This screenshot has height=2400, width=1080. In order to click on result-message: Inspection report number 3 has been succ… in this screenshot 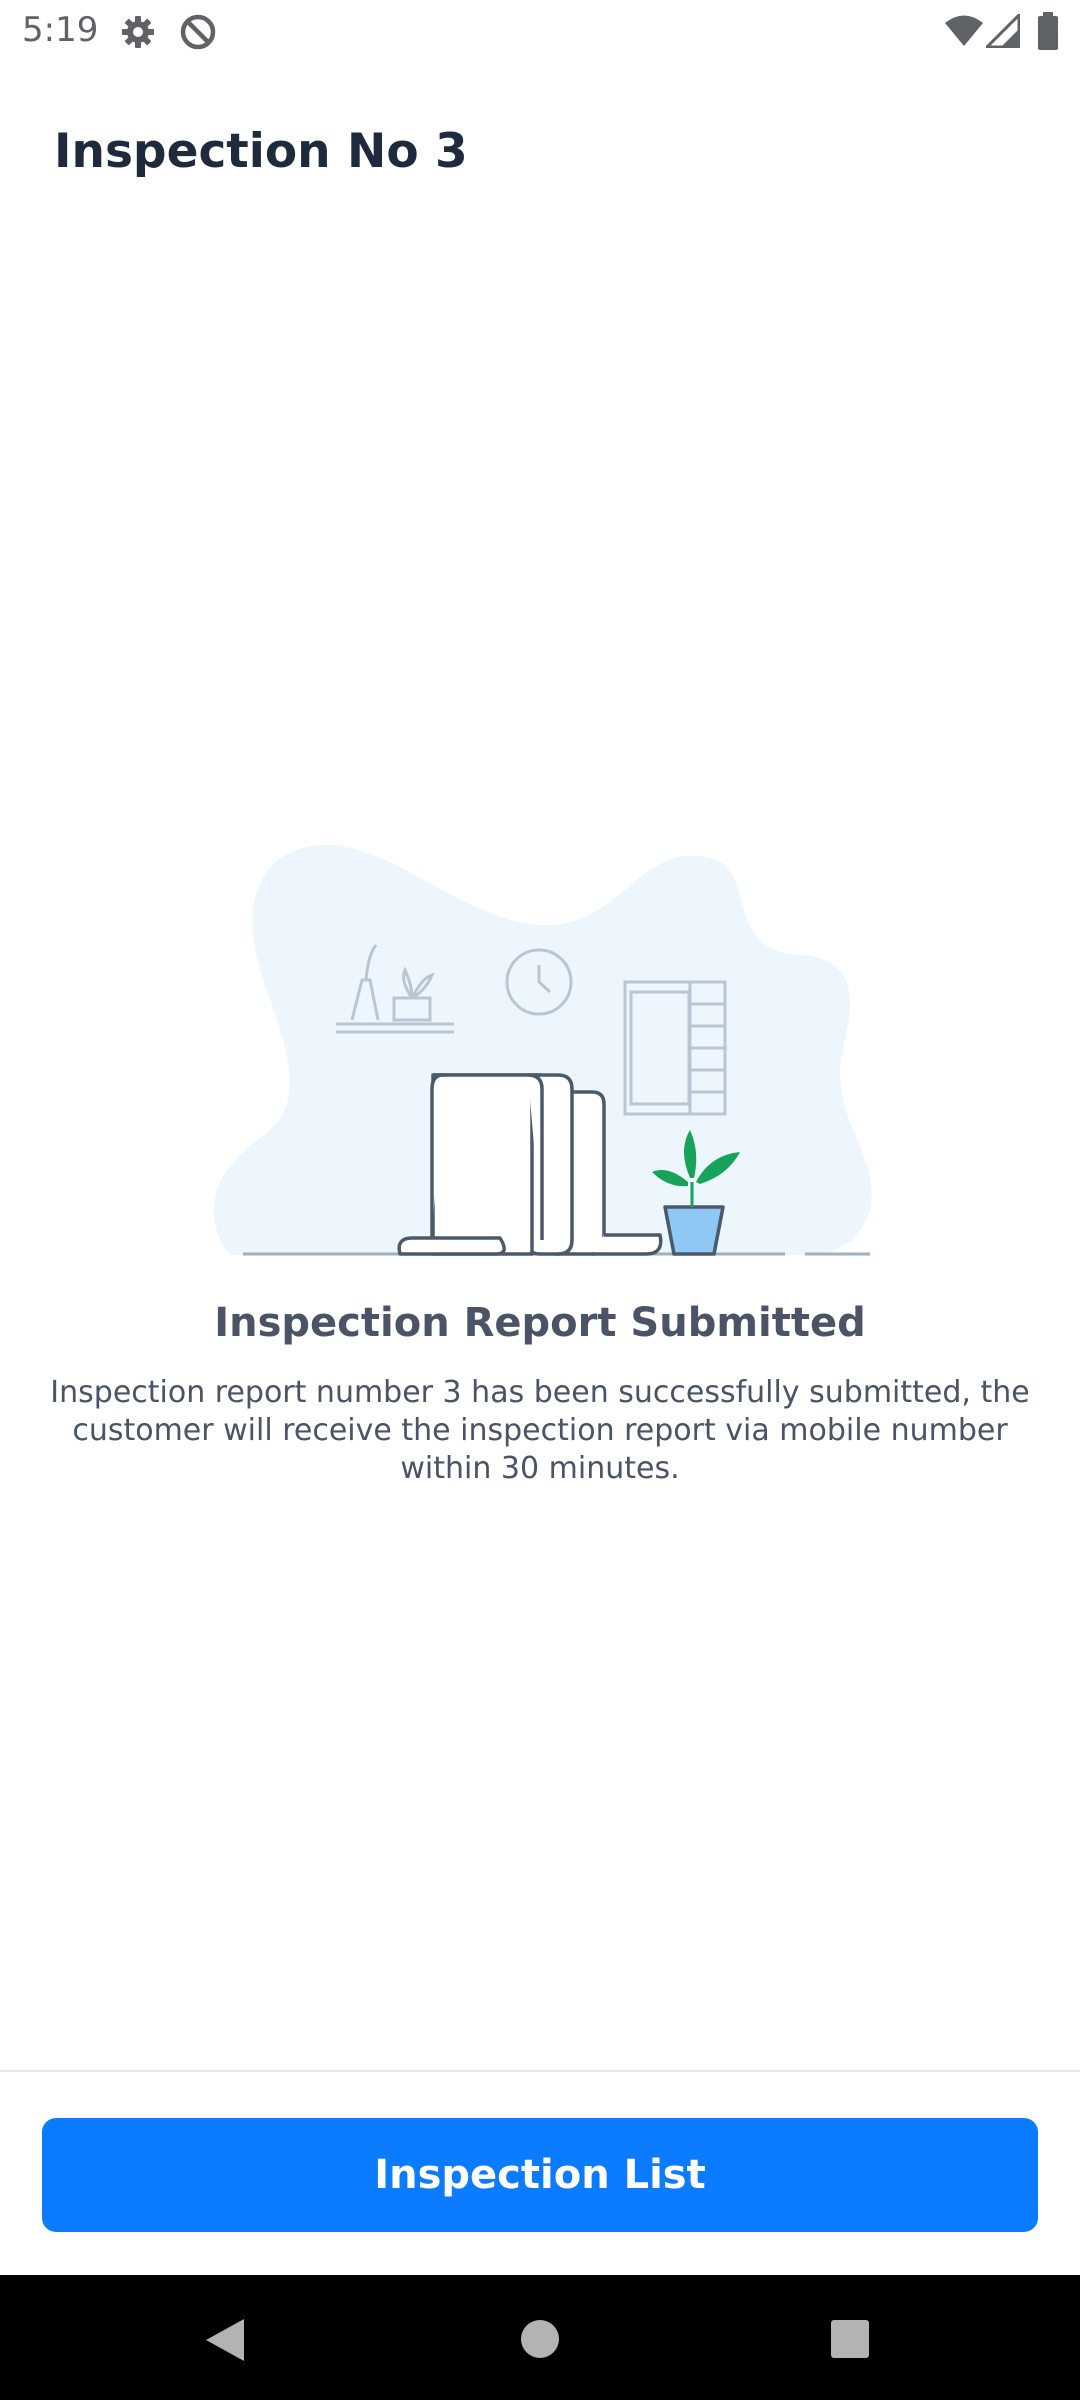, I will do `click(540, 1430)`.